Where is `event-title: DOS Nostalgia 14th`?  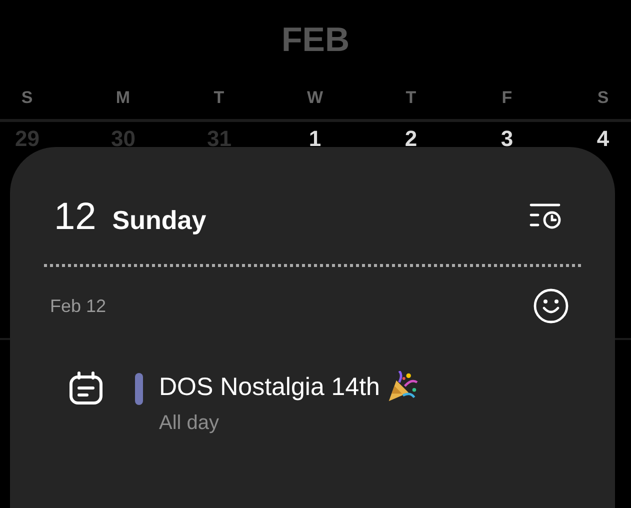
event-title: DOS Nostalgia 14th is located at coordinates (269, 387).